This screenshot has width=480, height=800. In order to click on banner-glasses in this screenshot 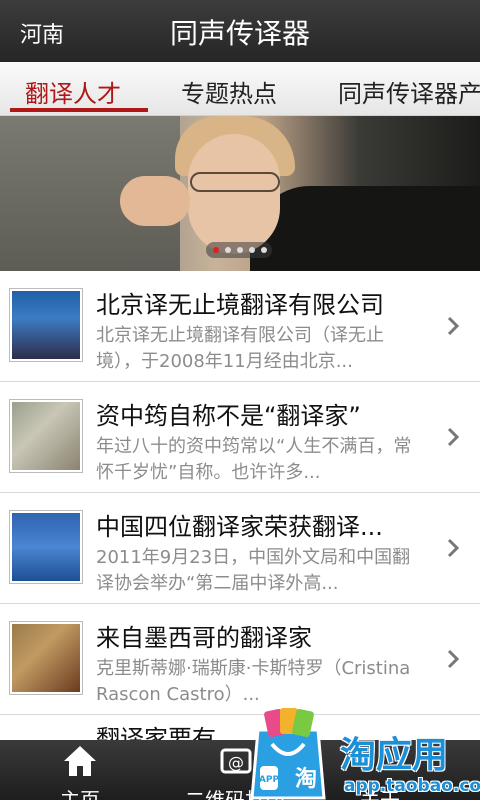, I will do `click(235, 182)`.